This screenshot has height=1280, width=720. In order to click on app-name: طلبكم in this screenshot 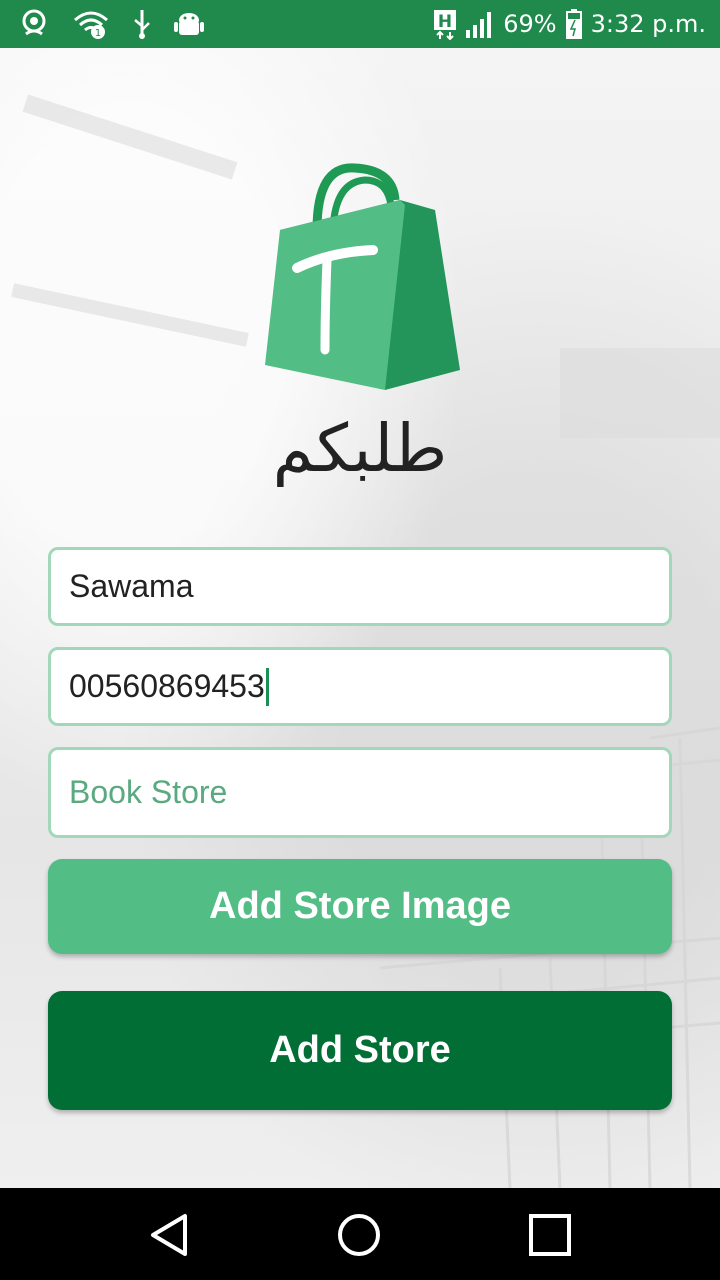, I will do `click(360, 448)`.